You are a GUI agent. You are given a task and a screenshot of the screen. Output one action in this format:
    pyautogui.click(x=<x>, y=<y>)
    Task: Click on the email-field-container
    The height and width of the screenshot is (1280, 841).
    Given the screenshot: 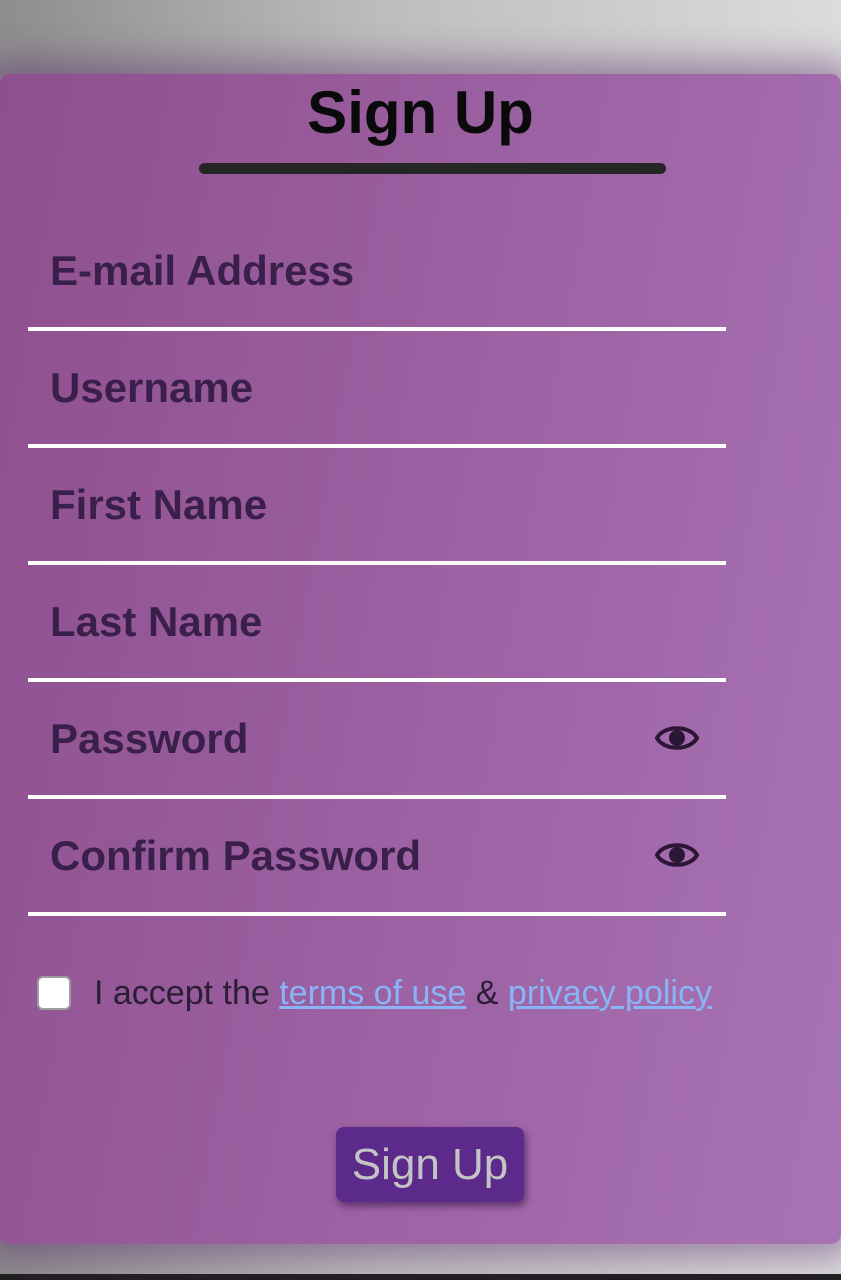 What is the action you would take?
    pyautogui.click(x=377, y=272)
    